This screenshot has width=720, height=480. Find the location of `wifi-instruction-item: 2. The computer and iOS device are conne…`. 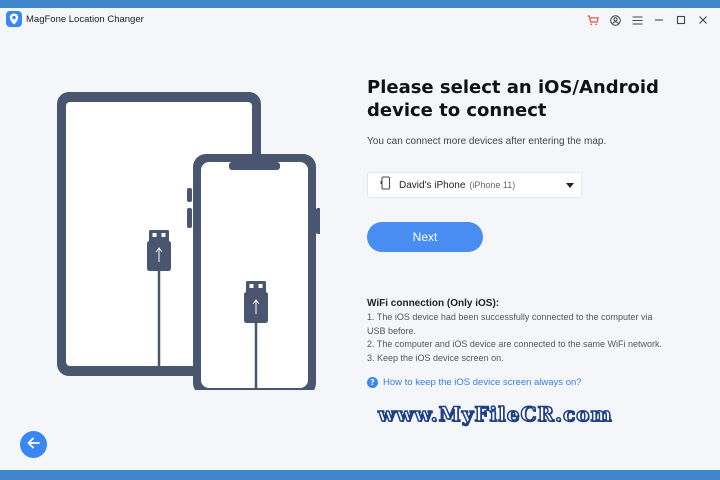

wifi-instruction-item: 2. The computer and iOS device are conne… is located at coordinates (514, 344).